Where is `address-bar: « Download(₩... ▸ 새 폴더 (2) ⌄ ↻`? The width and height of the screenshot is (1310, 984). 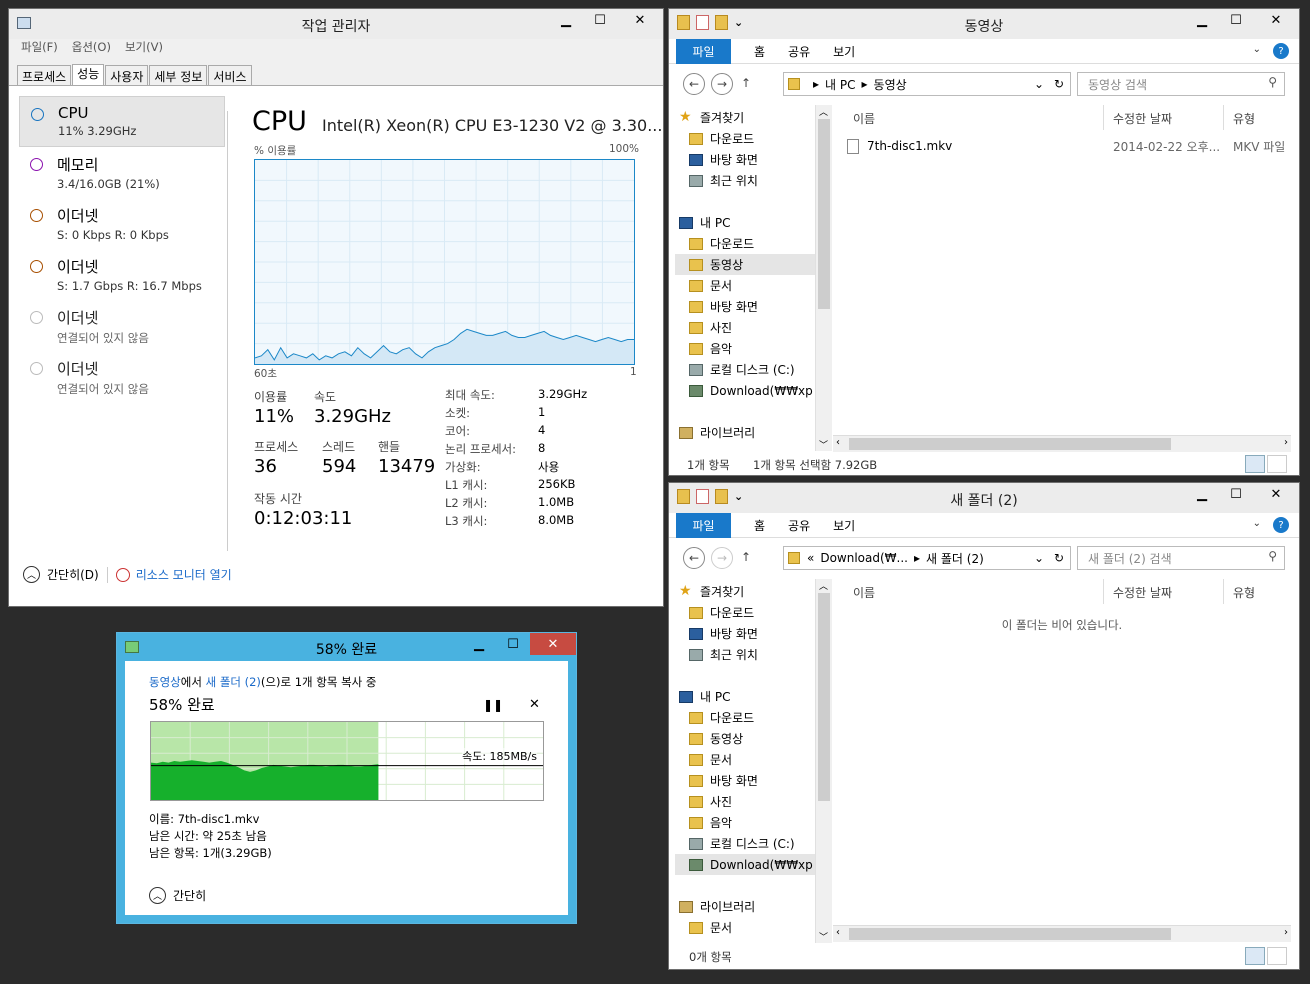
address-bar: « Download(₩... ▸ 새 폴더 (2) ⌄ ↻ is located at coordinates (927, 558).